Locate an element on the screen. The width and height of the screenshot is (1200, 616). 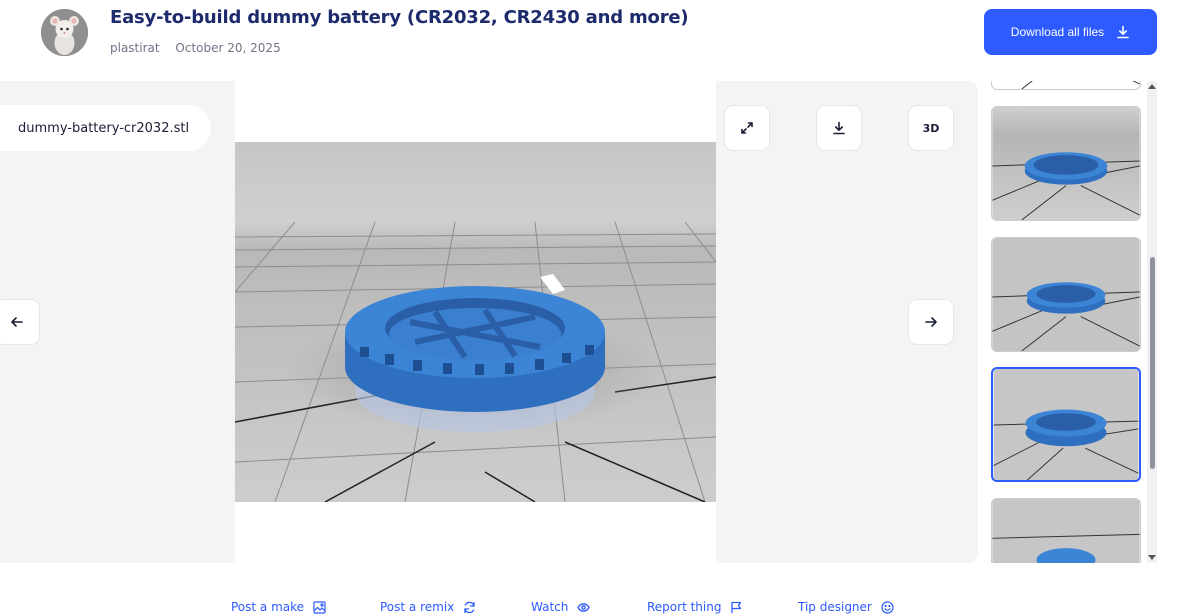
watch-label: Watch is located at coordinates (550, 607).